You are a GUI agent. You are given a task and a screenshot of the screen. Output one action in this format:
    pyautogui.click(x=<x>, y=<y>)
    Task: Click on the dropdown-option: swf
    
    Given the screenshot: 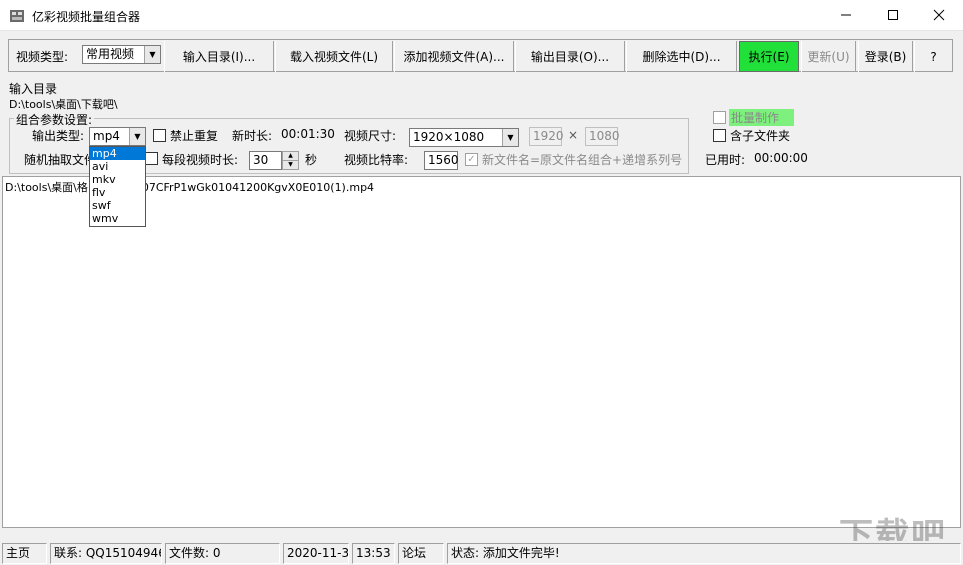 What is the action you would take?
    pyautogui.click(x=117, y=205)
    